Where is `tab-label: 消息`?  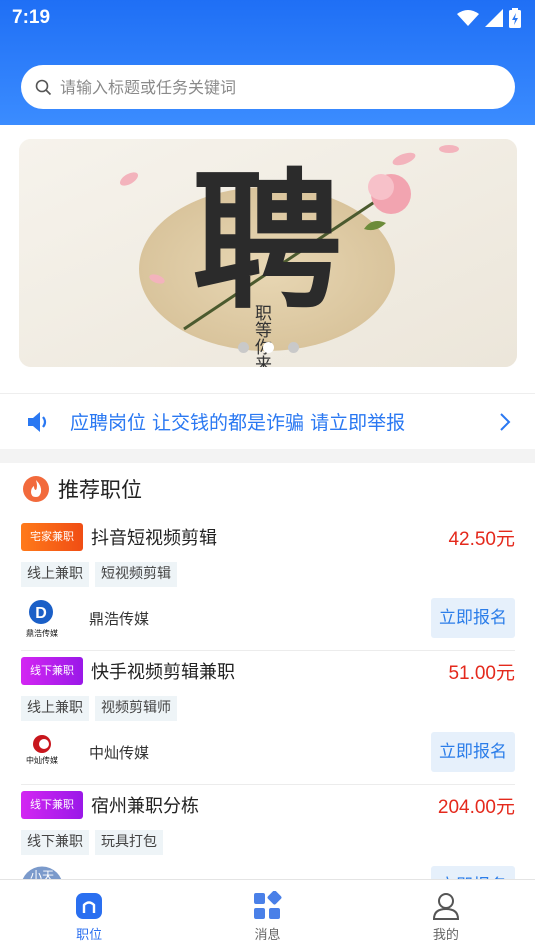
tab-label: 消息 is located at coordinates (267, 935).